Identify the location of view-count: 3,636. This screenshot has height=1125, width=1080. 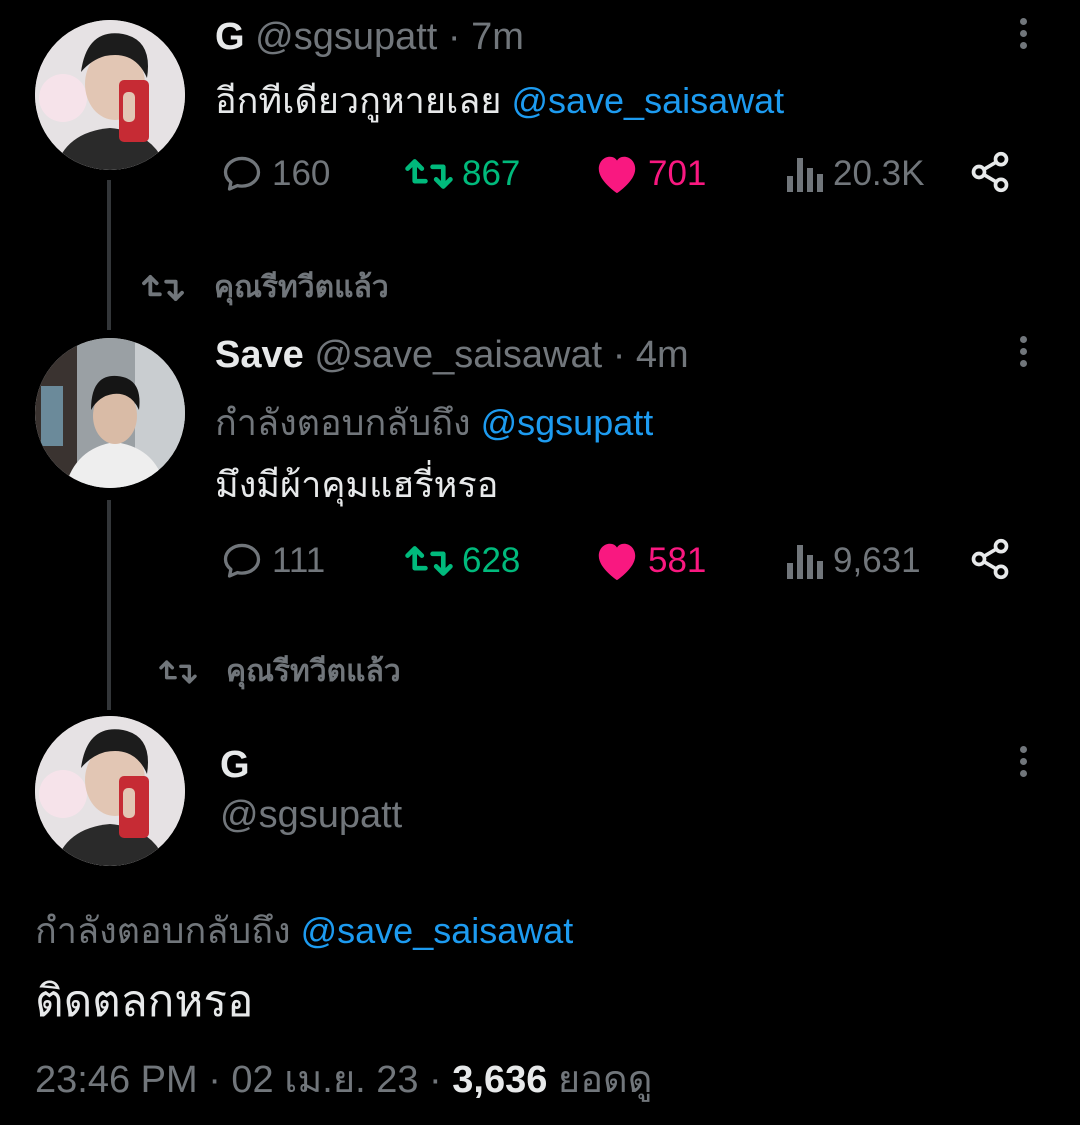
(500, 1080).